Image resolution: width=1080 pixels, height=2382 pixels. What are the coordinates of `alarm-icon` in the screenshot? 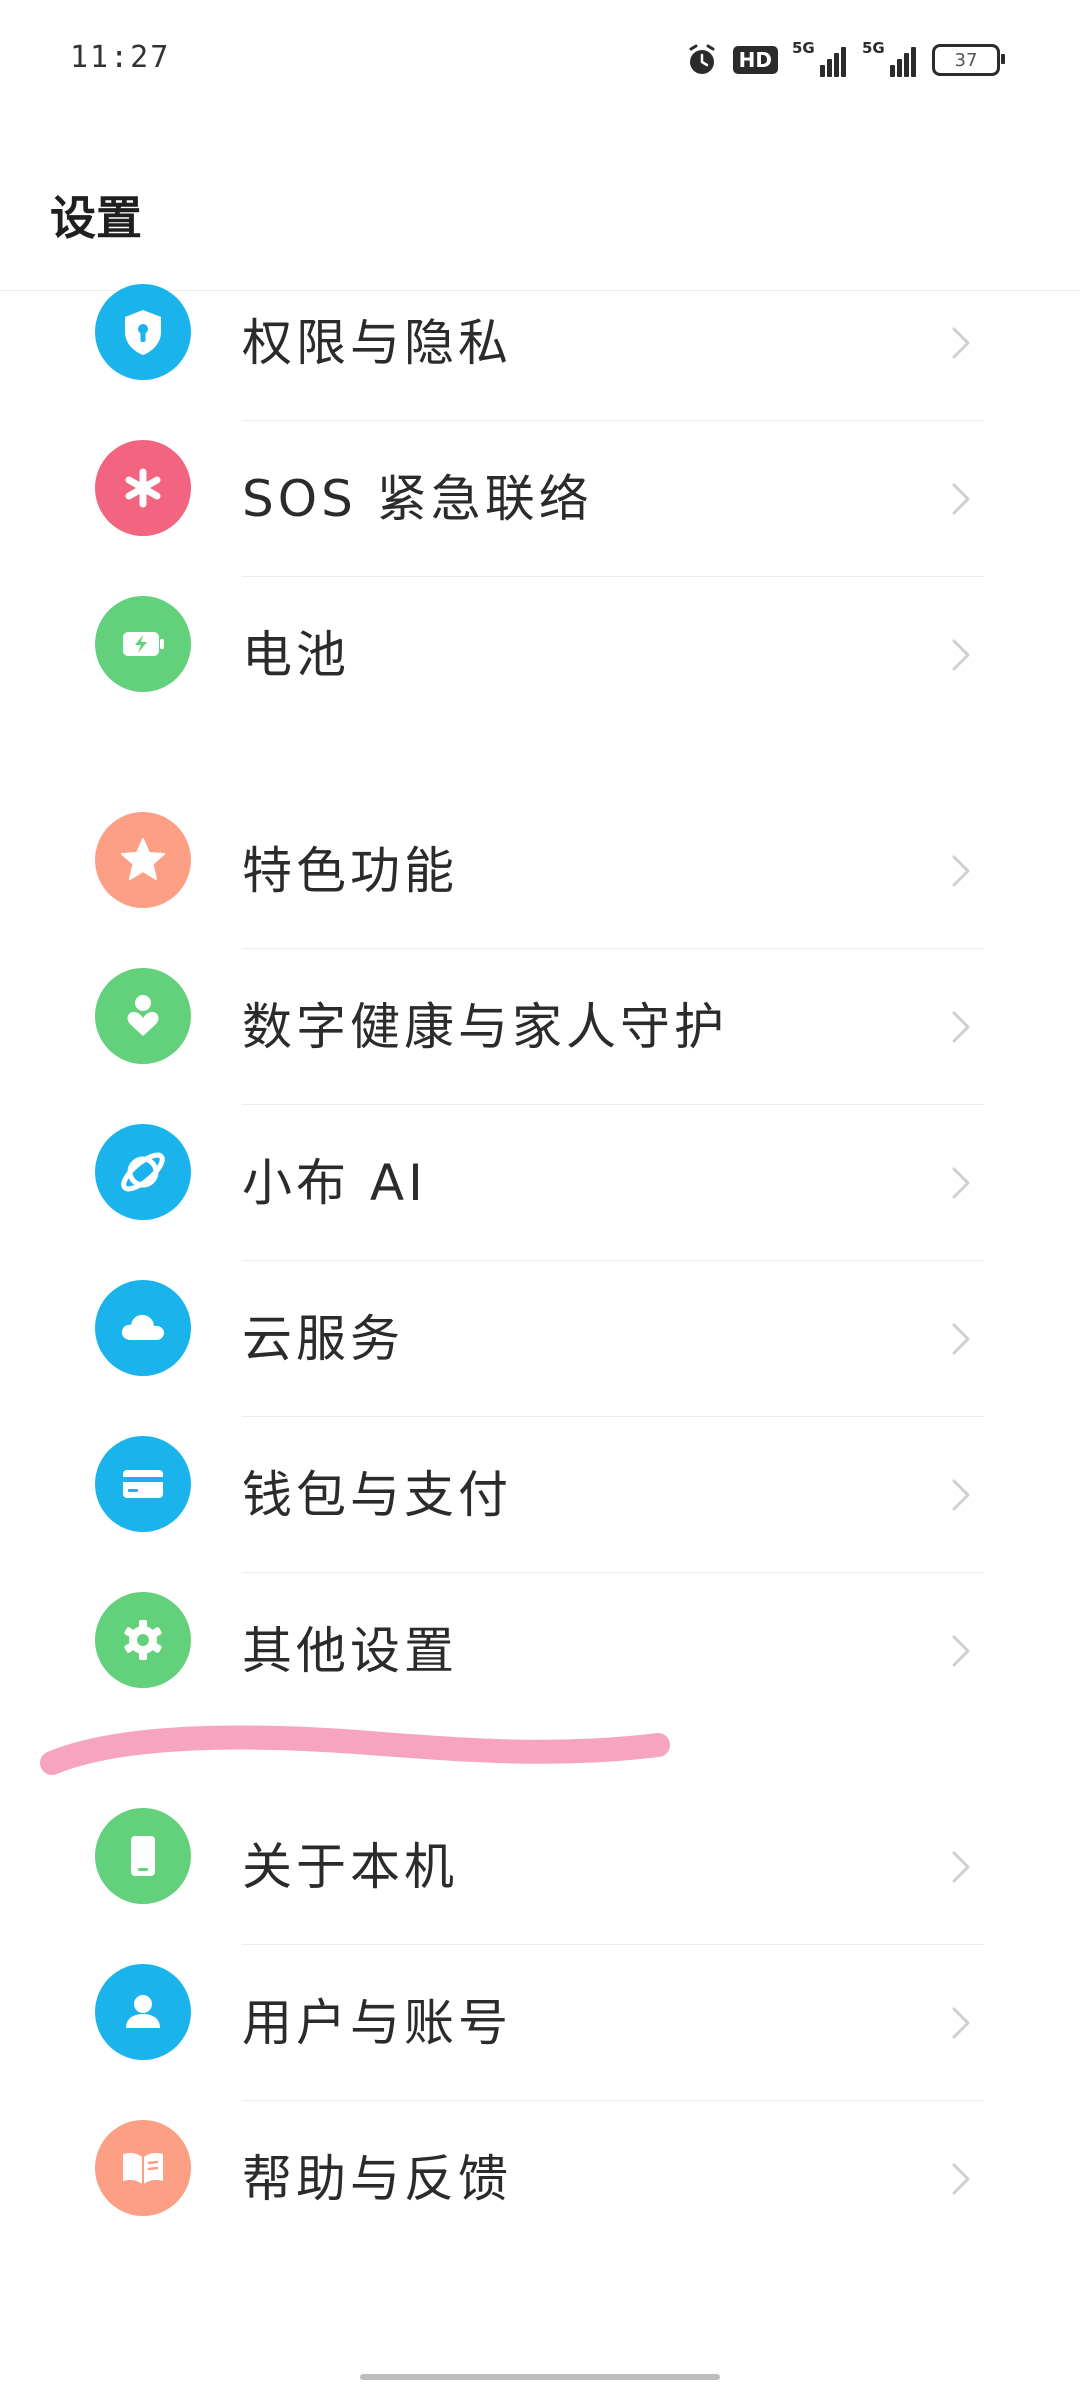 It's located at (702, 60).